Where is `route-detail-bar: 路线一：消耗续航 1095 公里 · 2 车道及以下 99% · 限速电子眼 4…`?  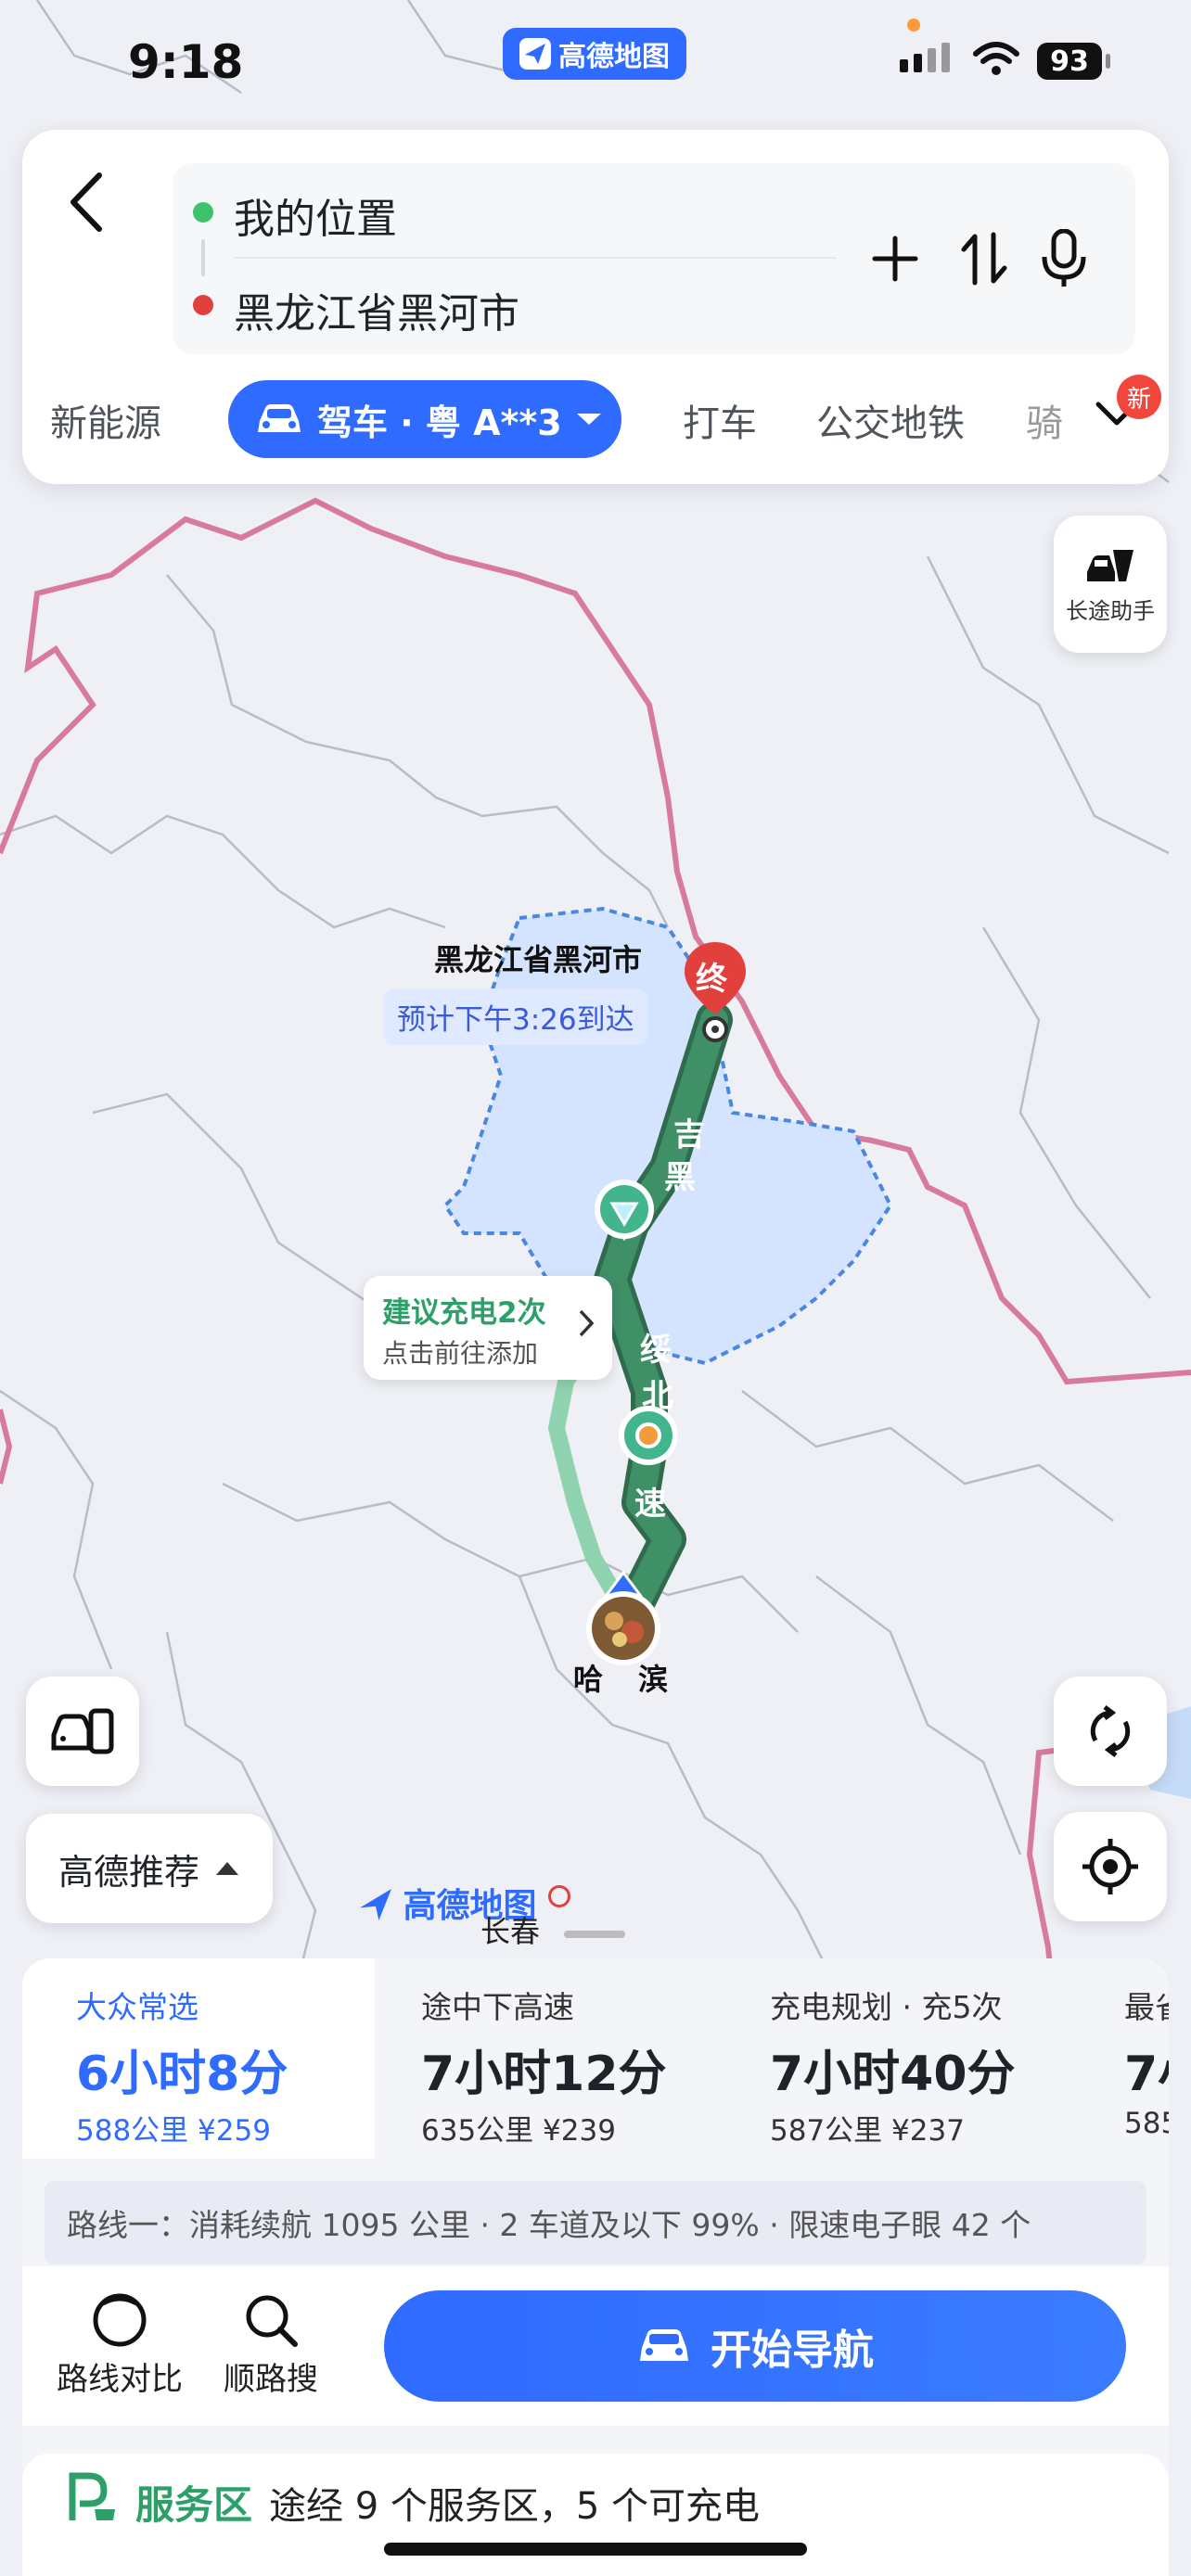
route-detail-bar: 路线一：消耗续航 1095 公里 · 2 车道及以下 99% · 限速电子眼 4… is located at coordinates (595, 2222).